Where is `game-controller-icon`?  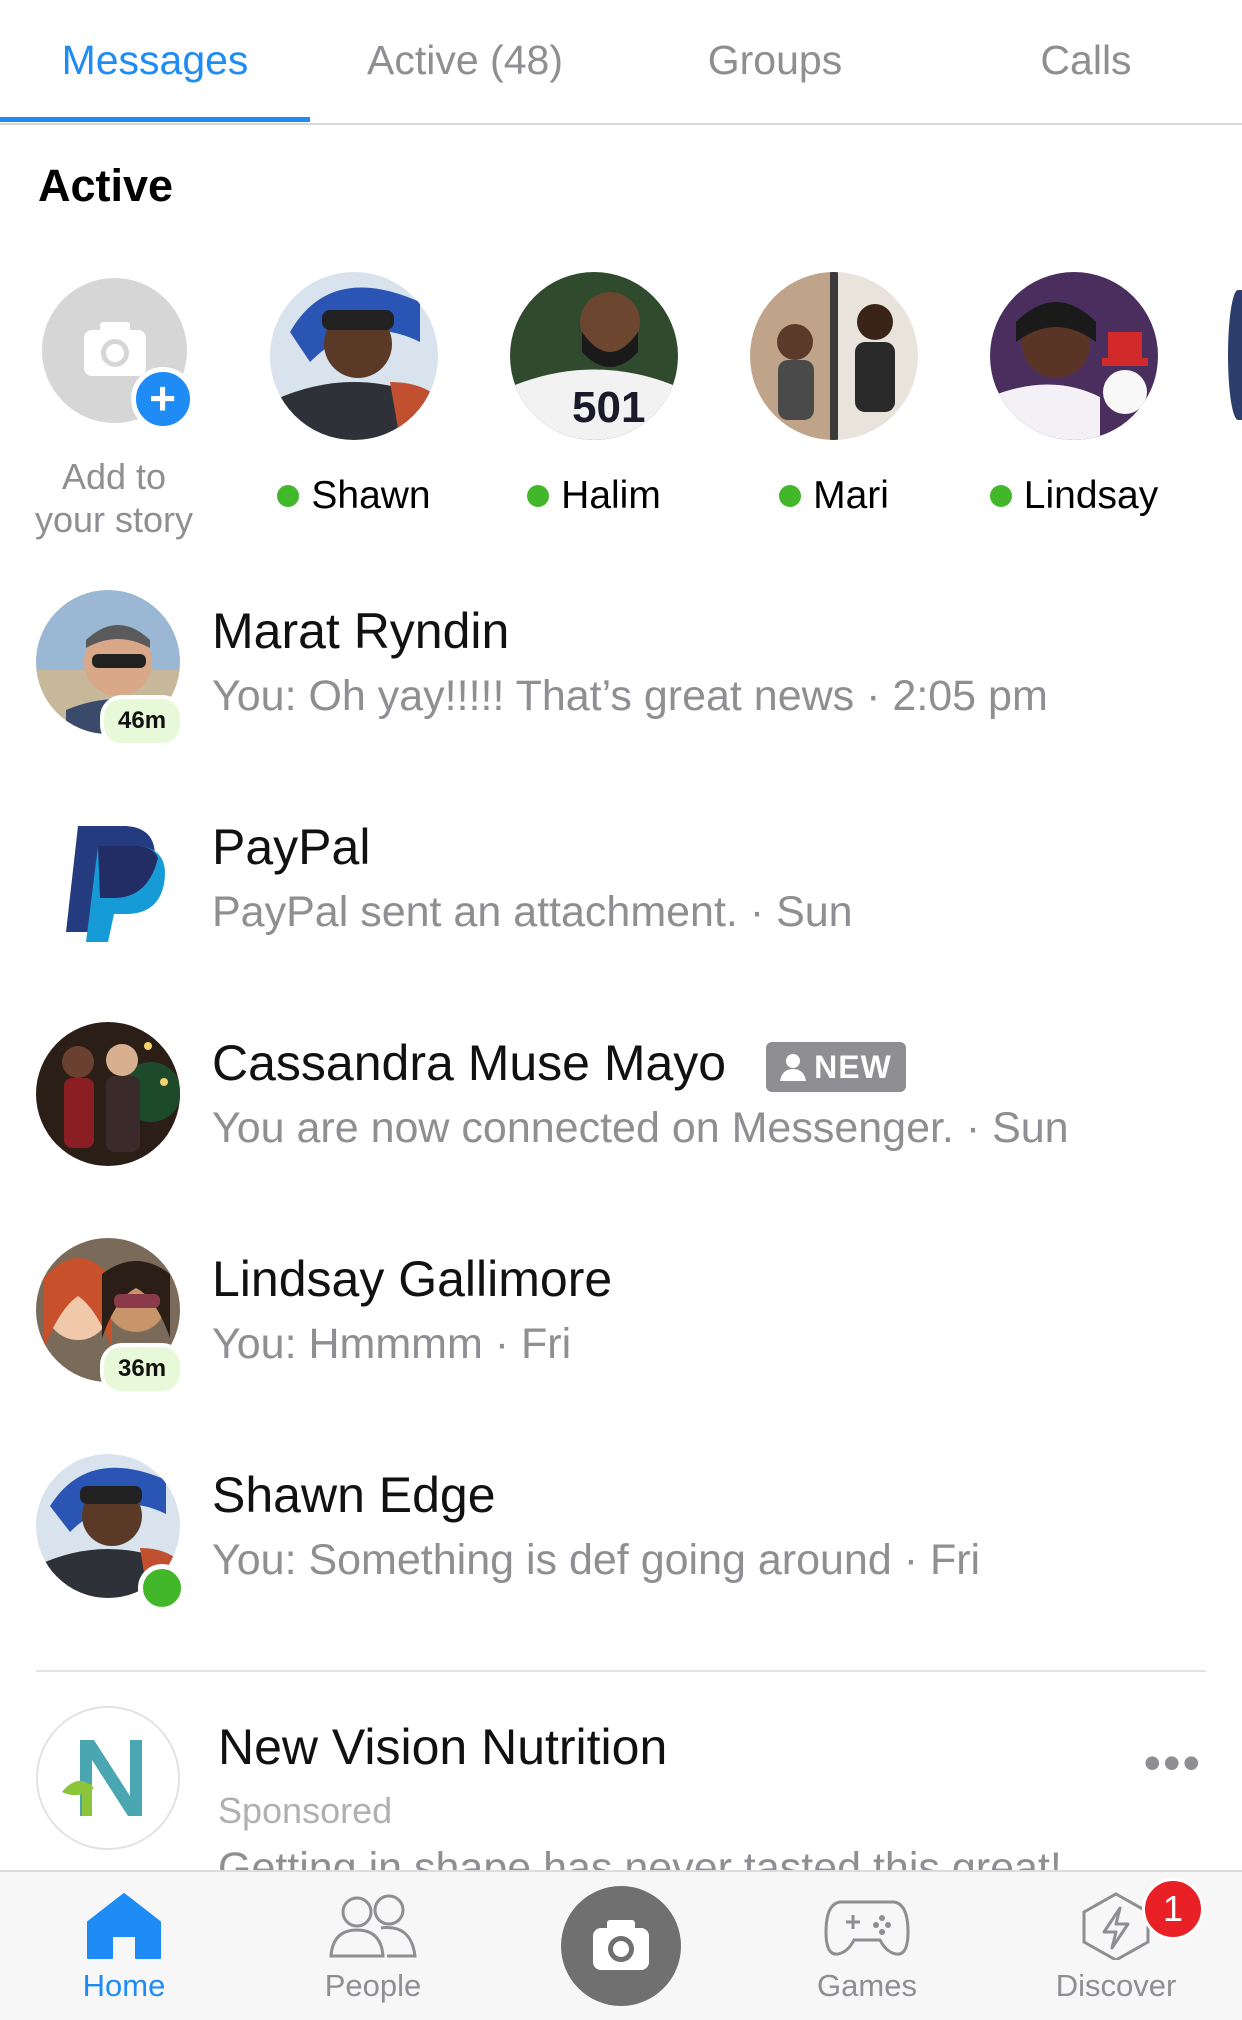 game-controller-icon is located at coordinates (867, 1928).